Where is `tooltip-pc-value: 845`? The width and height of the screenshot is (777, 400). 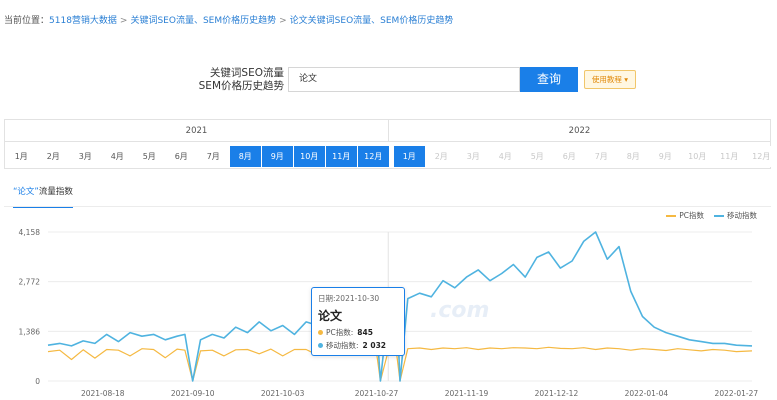 tooltip-pc-value: 845 is located at coordinates (365, 332).